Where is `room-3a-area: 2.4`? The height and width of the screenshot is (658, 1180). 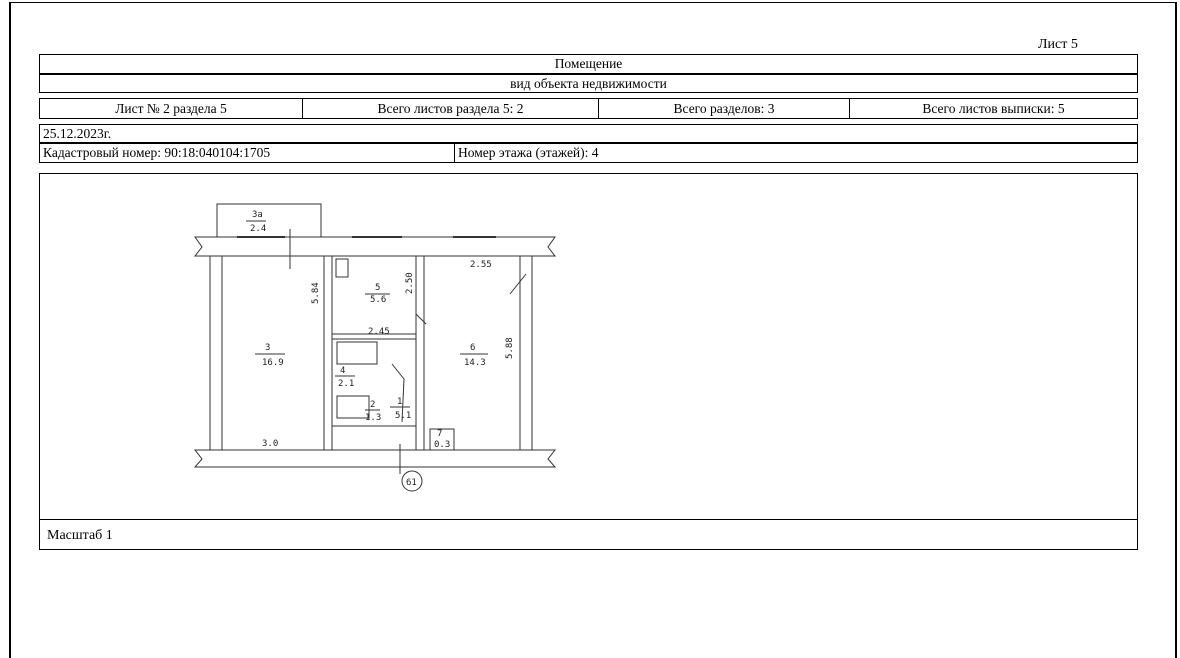
room-3a-area: 2.4 is located at coordinates (258, 229).